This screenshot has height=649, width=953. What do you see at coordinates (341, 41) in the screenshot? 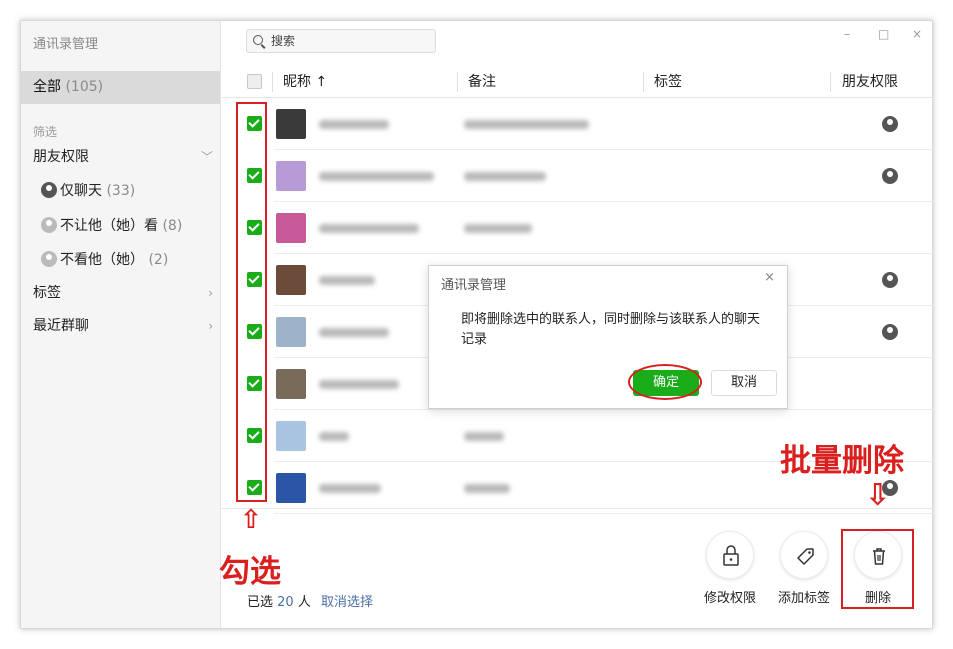
I see `search-input: 搜索` at bounding box center [341, 41].